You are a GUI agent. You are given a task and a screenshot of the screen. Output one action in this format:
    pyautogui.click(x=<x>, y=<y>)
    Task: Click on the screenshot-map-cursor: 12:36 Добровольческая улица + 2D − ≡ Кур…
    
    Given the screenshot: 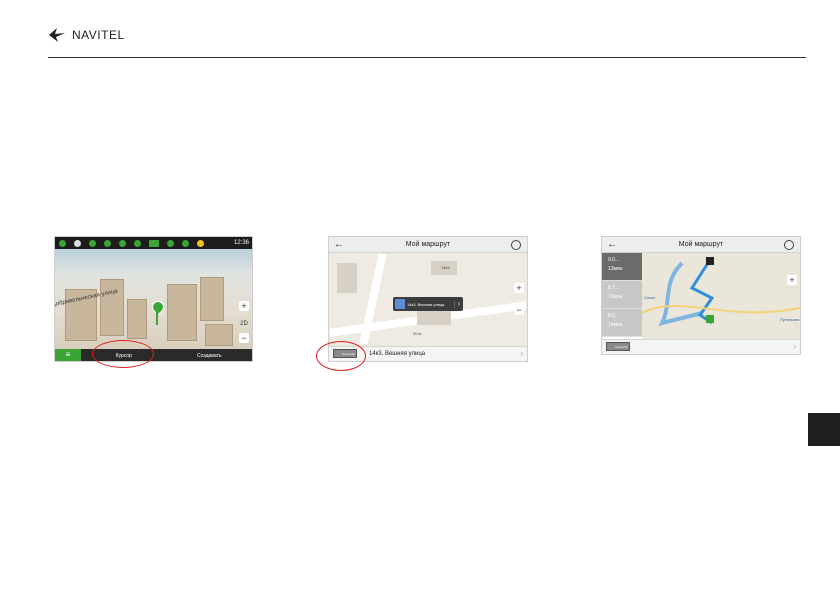 What is the action you would take?
    pyautogui.click(x=153, y=299)
    